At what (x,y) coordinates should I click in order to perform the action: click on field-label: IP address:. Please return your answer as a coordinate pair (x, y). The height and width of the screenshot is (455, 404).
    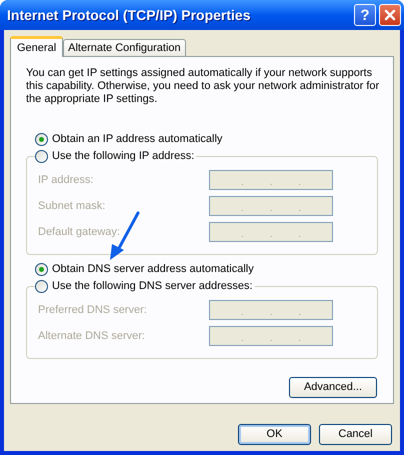
    Looking at the image, I should click on (66, 180).